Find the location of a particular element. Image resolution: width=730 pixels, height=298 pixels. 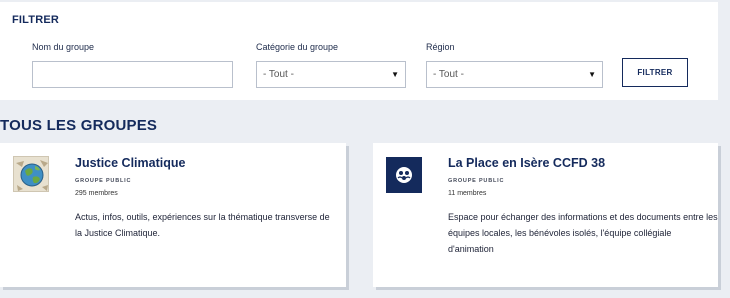

category-select-value: - Tout - is located at coordinates (278, 74).